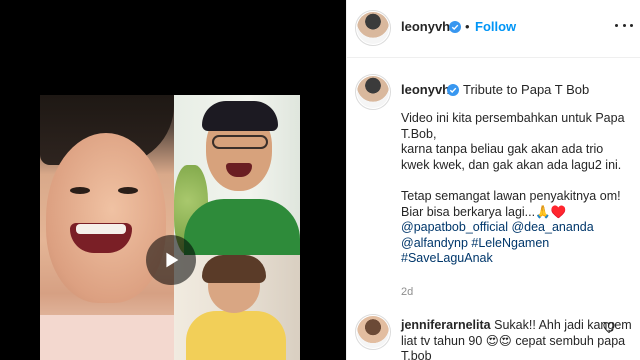  Describe the element at coordinates (373, 92) in the screenshot. I see `caption-avatar` at that location.